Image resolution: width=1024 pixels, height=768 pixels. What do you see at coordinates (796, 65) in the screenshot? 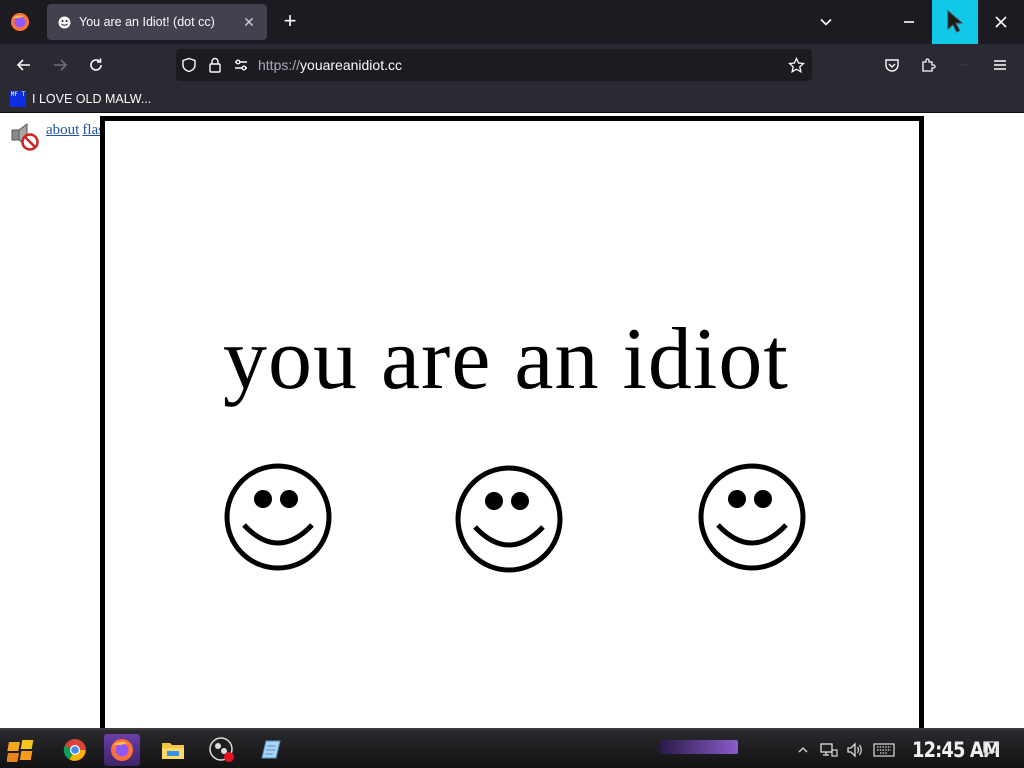
I see `bookmark-star-icon` at bounding box center [796, 65].